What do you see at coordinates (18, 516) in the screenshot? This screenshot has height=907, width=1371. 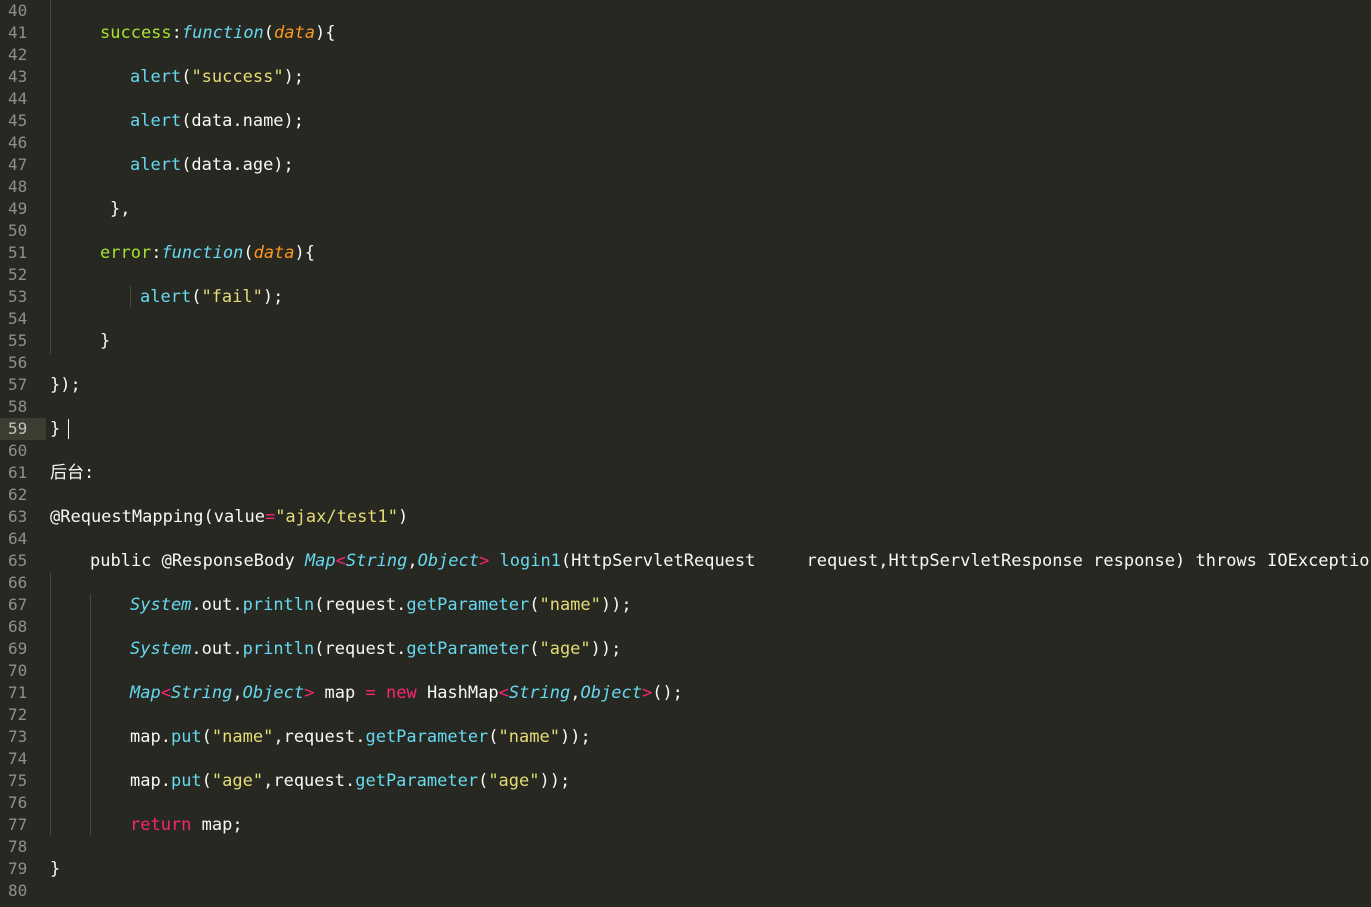 I see `line-number: 63` at bounding box center [18, 516].